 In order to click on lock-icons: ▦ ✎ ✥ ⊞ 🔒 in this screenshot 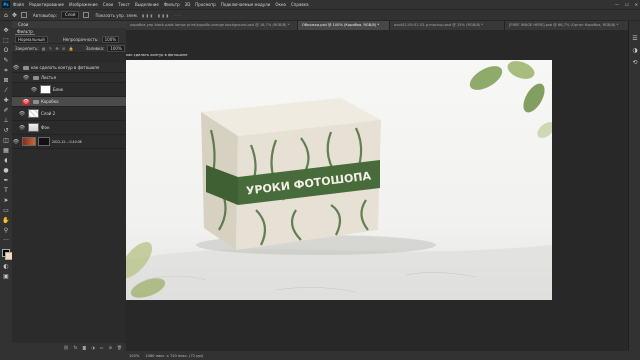, I will do `click(58, 48)`.